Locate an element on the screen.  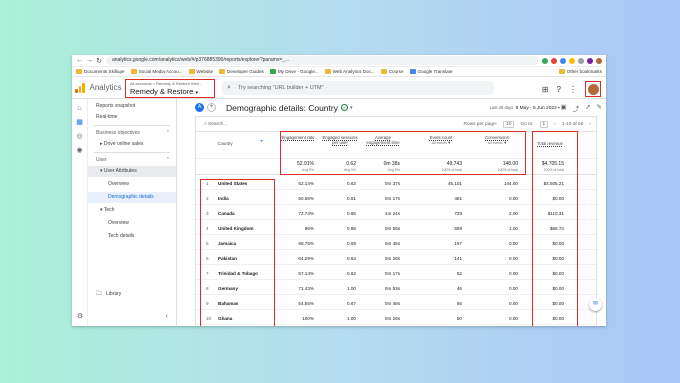
table-row: 3 Canada 72.73% 0.86 1m 24s 728 2.00 $110.31 is located at coordinates (396, 214).